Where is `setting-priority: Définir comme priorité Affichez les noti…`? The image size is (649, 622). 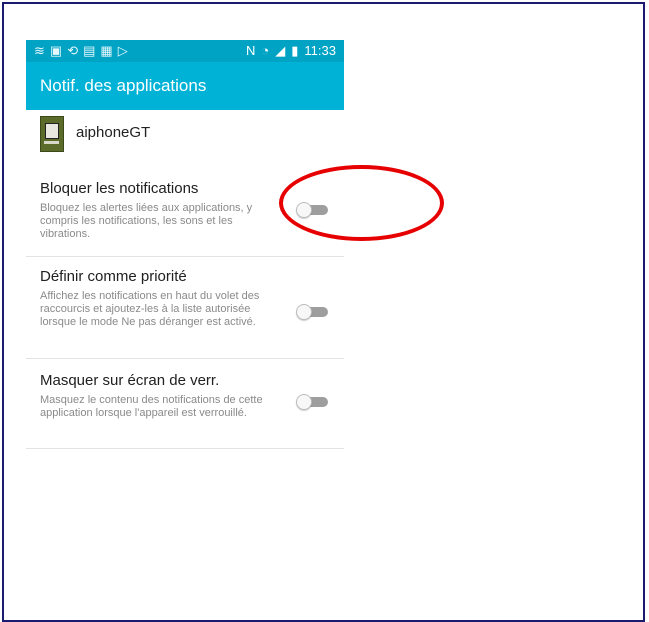 setting-priority: Définir comme priorité Affichez les noti… is located at coordinates (185, 313).